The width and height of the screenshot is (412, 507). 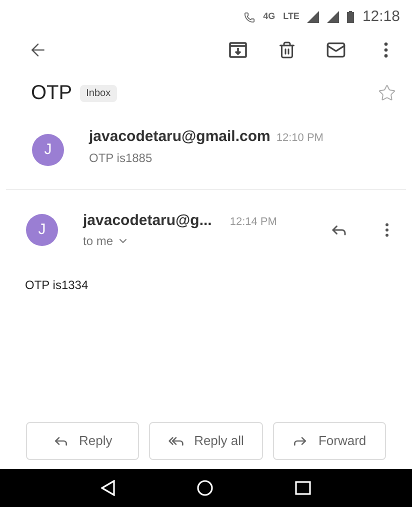 What do you see at coordinates (387, 93) in the screenshot?
I see `star-icon` at bounding box center [387, 93].